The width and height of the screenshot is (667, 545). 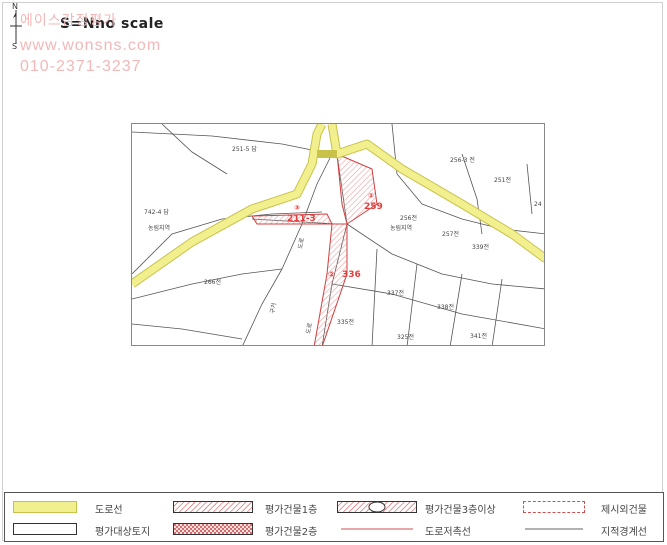 I want to click on north-label: N, so click(x=15, y=6).